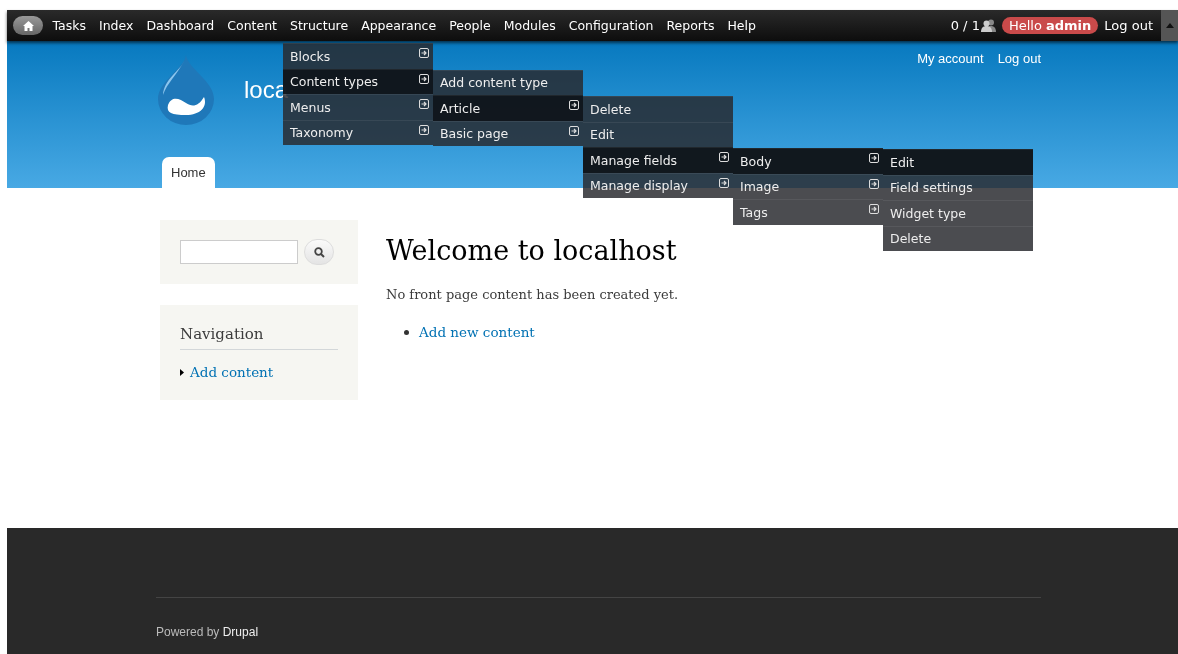 The image size is (1178, 654). Describe the element at coordinates (958, 238) in the screenshot. I see `menu-item: Delete` at that location.